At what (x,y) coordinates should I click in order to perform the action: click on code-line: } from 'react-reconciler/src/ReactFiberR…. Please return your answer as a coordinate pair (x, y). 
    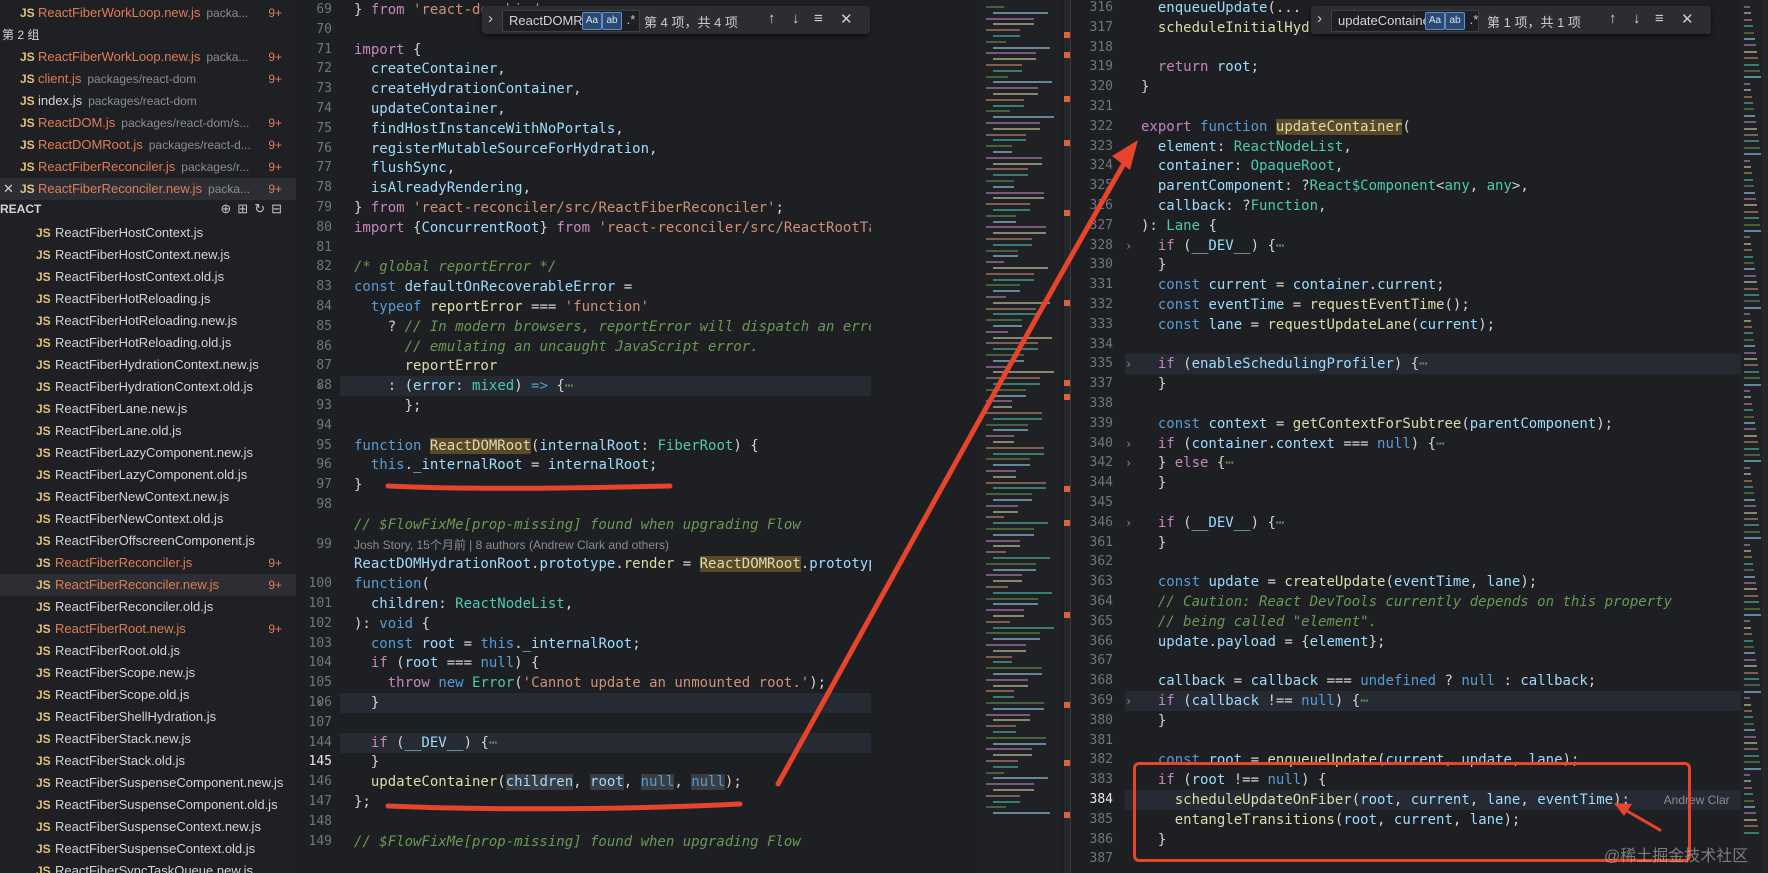
    Looking at the image, I should click on (569, 208).